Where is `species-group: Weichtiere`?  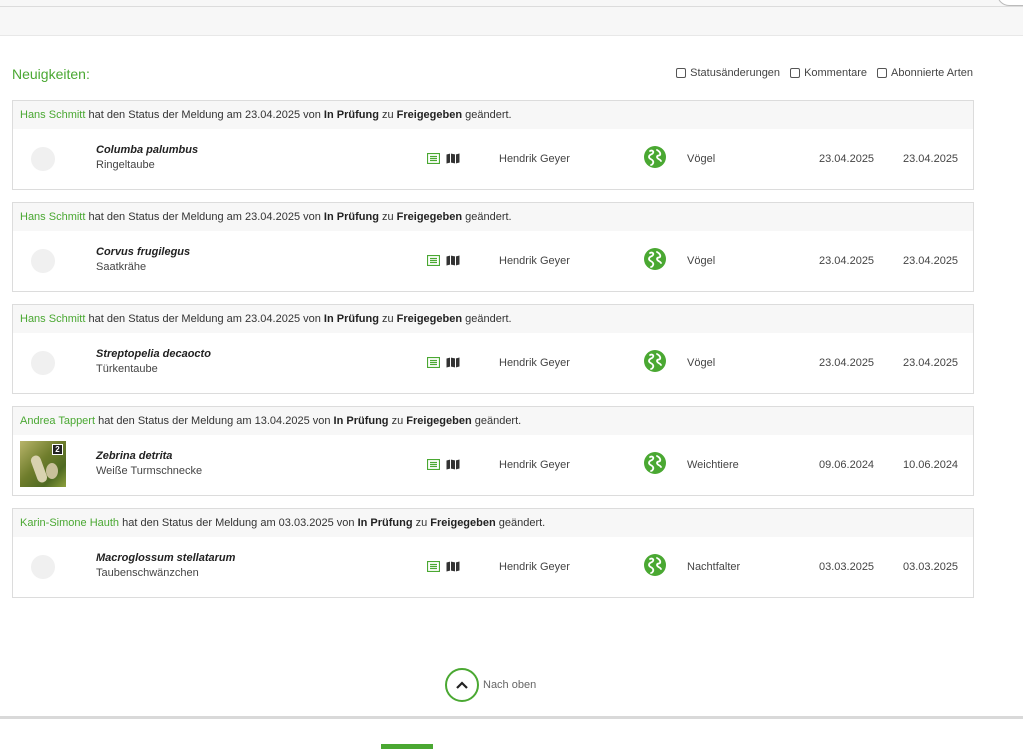 species-group: Weichtiere is located at coordinates (713, 465).